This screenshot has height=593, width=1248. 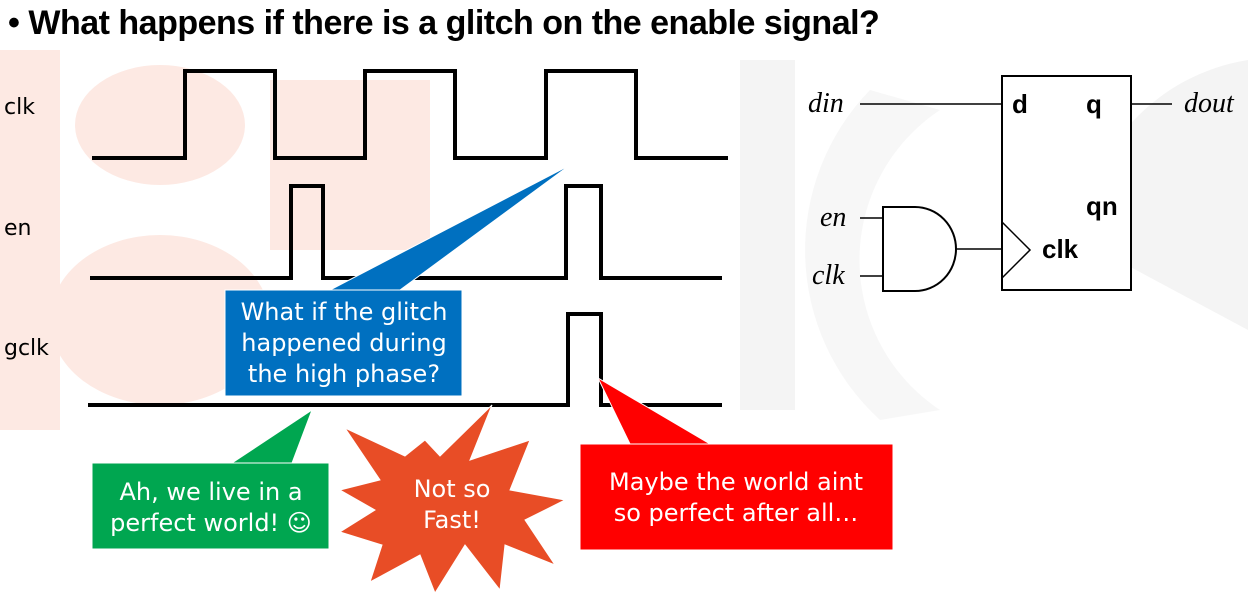 What do you see at coordinates (828, 275) in the screenshot?
I see `clk-input-label: clk` at bounding box center [828, 275].